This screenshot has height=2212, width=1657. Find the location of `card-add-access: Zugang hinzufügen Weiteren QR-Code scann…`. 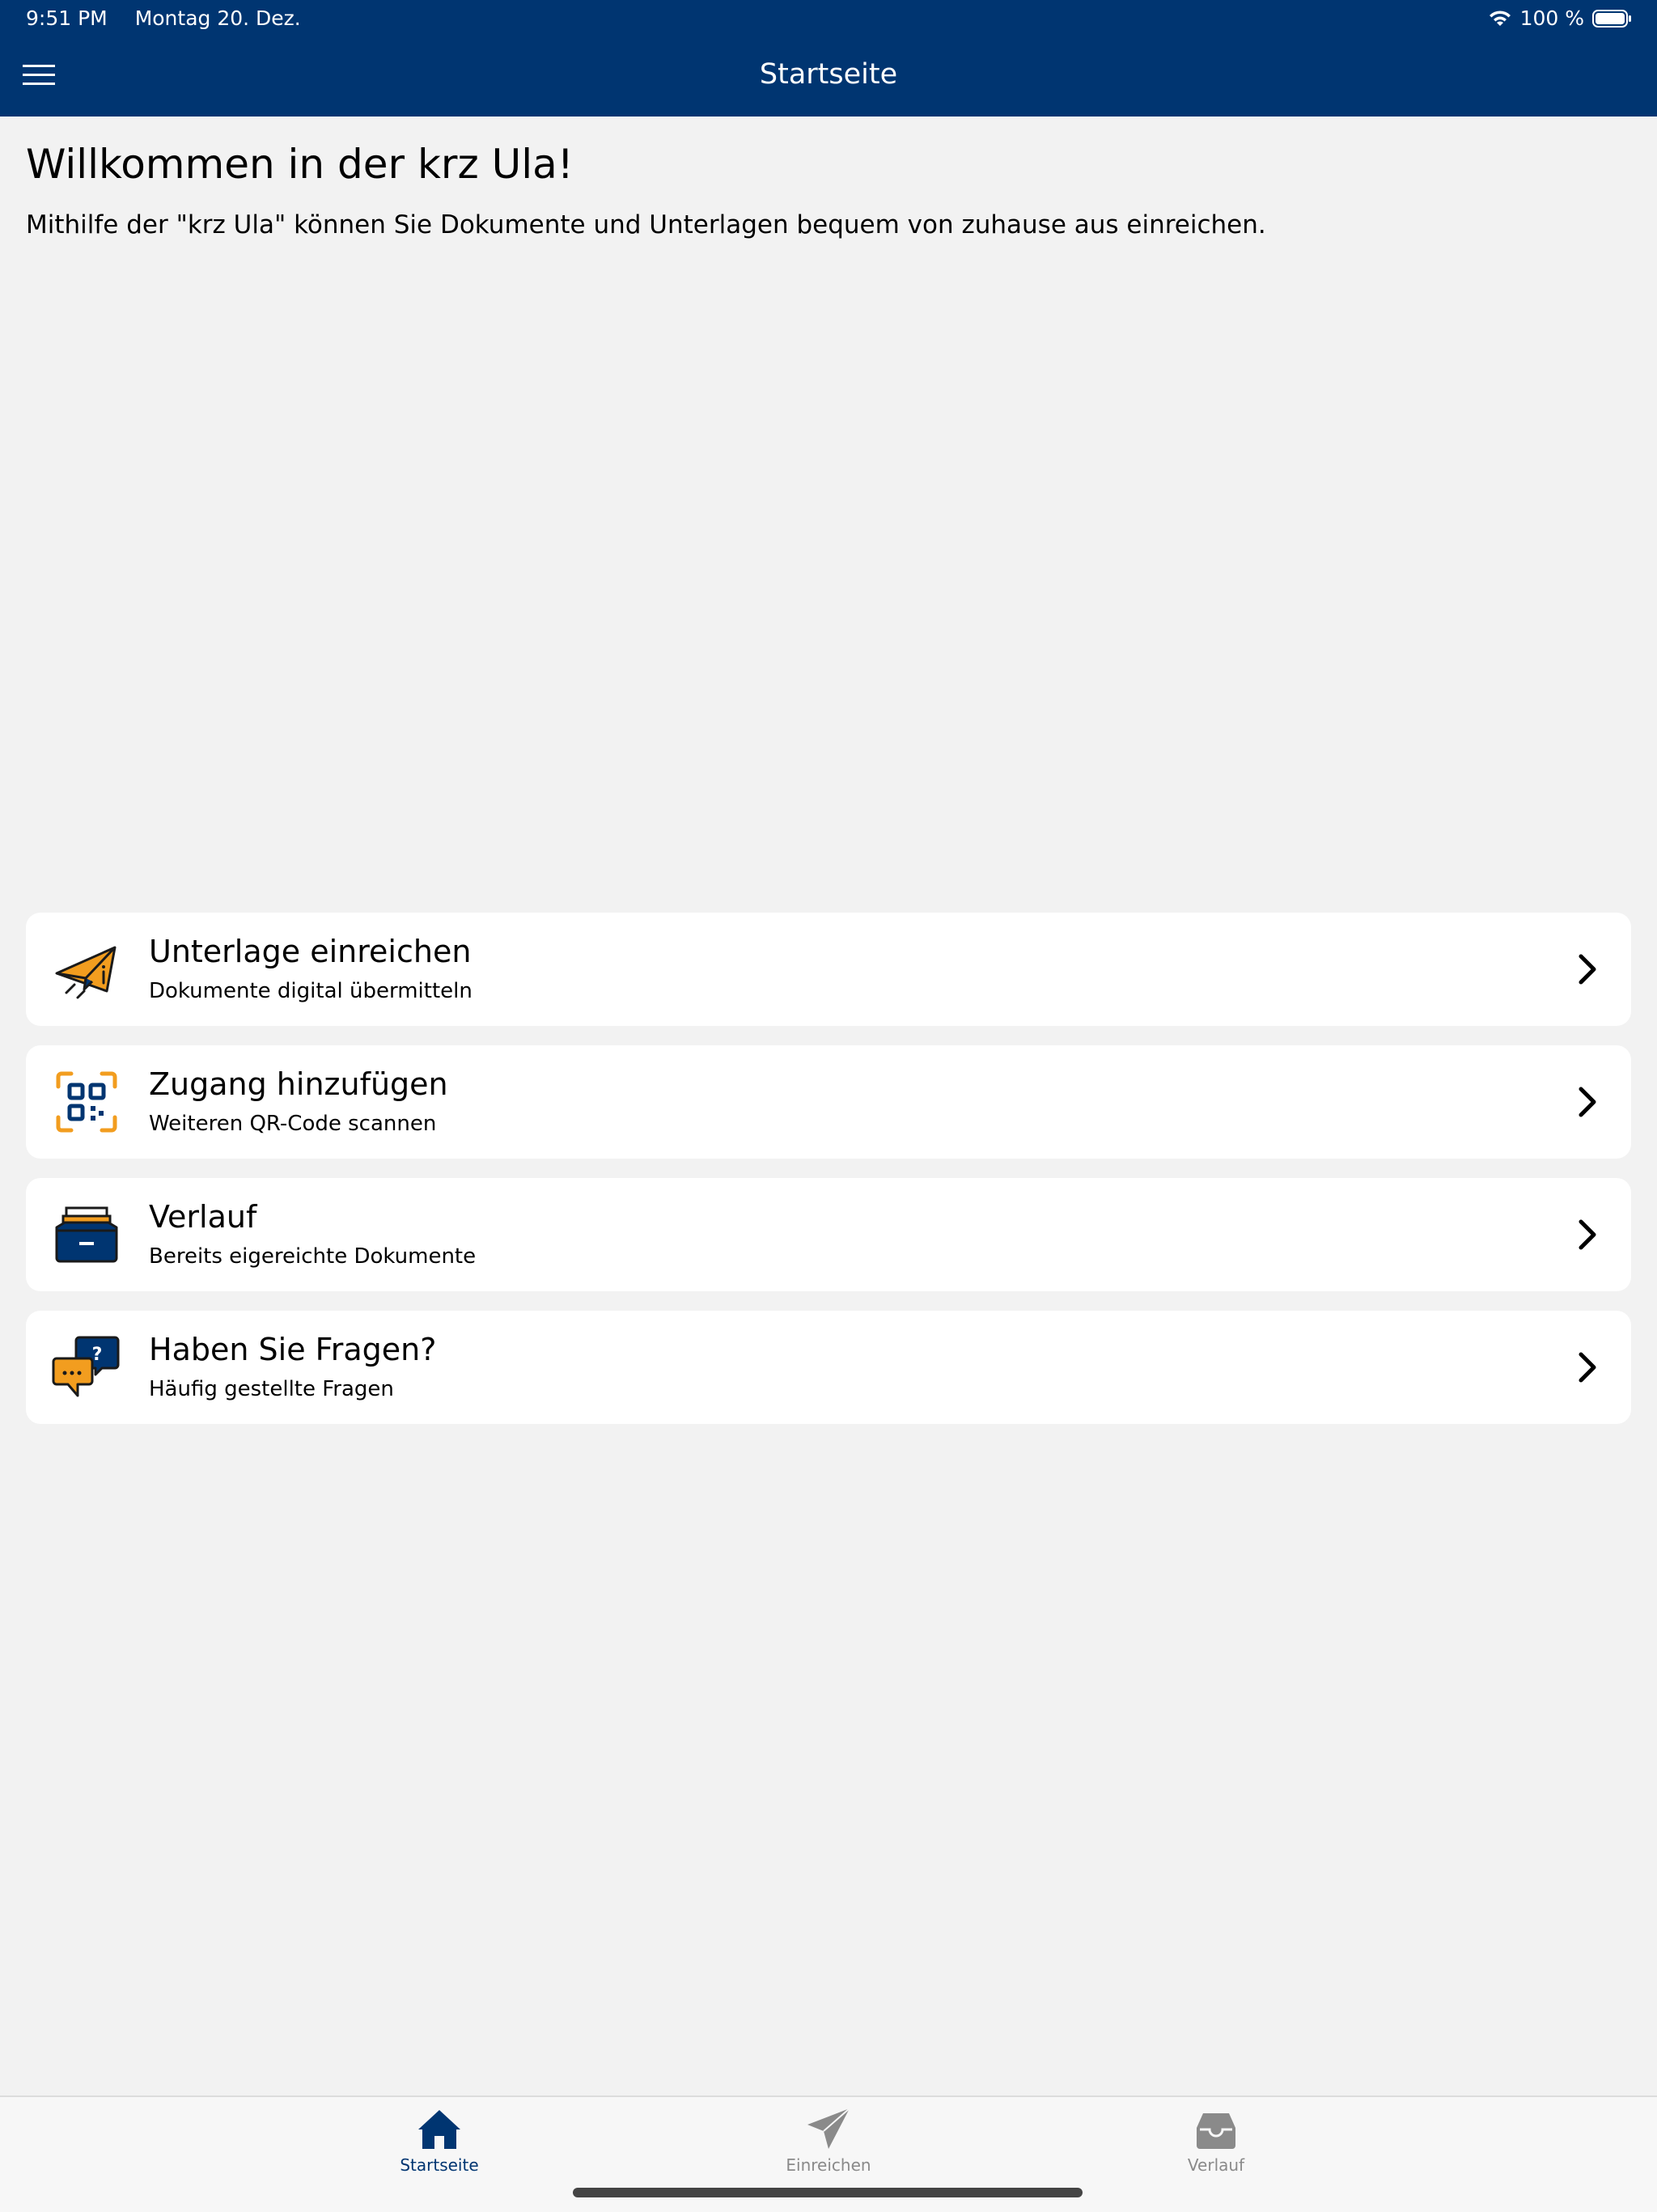

card-add-access: Zugang hinzufügen Weiteren QR-Code scann… is located at coordinates (828, 1102).